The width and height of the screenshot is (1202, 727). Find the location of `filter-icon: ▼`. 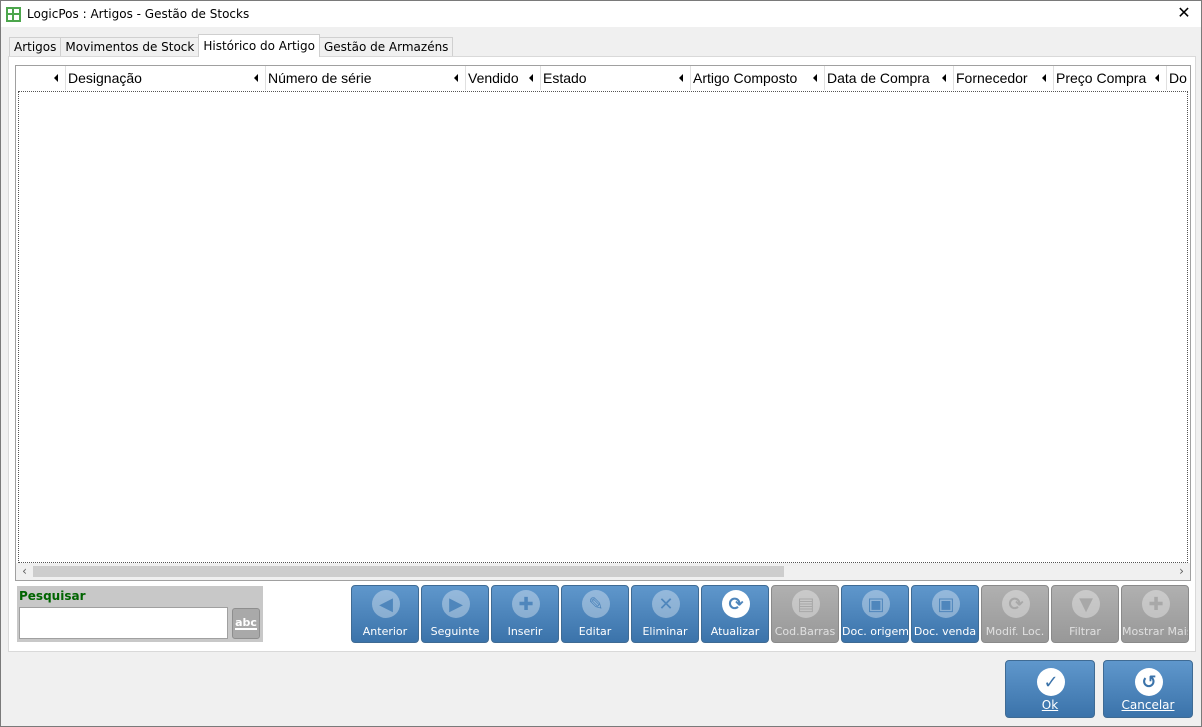

filter-icon: ▼ is located at coordinates (1086, 604).